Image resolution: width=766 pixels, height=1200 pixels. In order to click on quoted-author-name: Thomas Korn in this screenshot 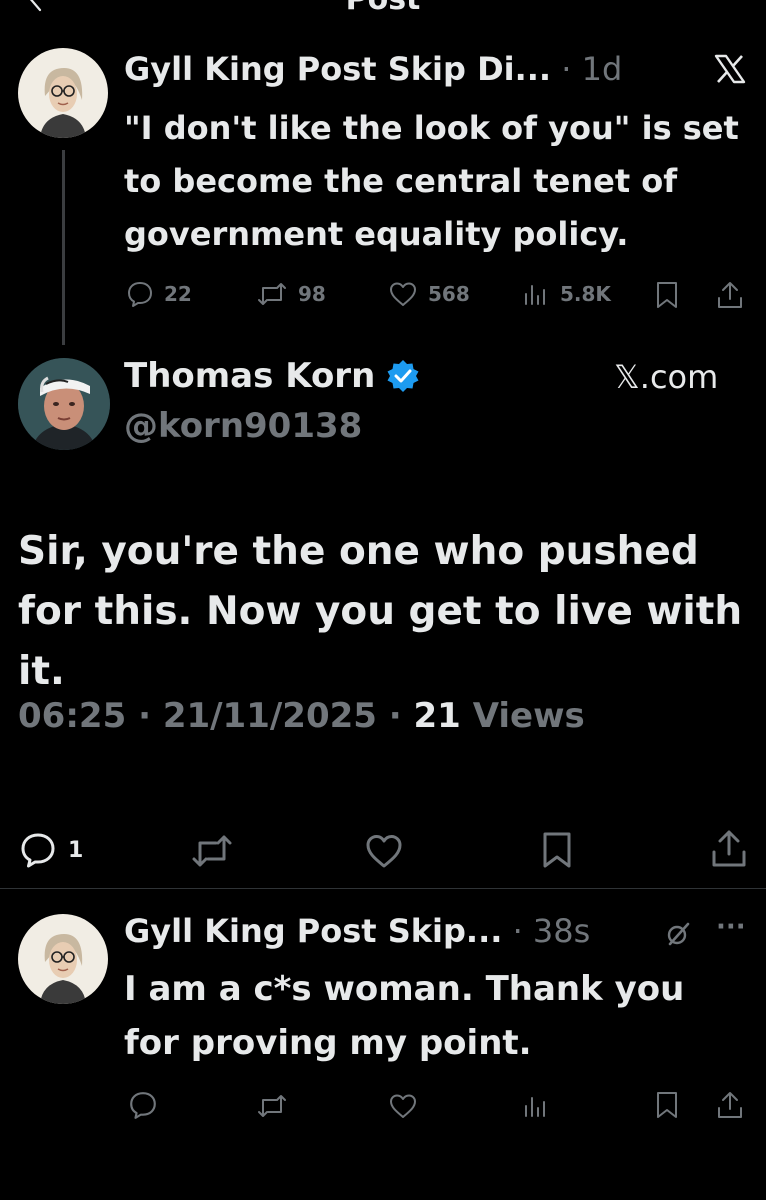, I will do `click(272, 376)`.